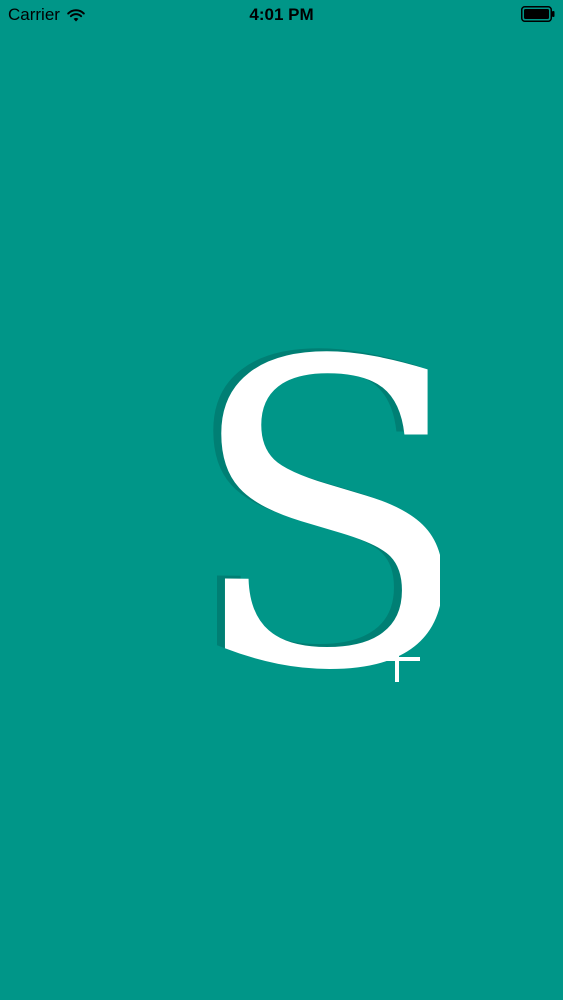 This screenshot has height=1000, width=563. What do you see at coordinates (538, 14) in the screenshot?
I see `battery-icon` at bounding box center [538, 14].